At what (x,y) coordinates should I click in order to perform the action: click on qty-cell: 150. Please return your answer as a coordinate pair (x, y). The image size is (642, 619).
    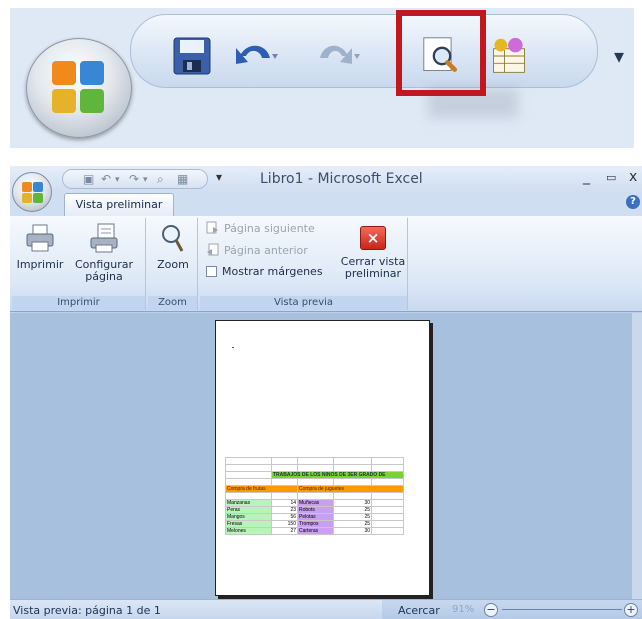
    Looking at the image, I should click on (284, 524).